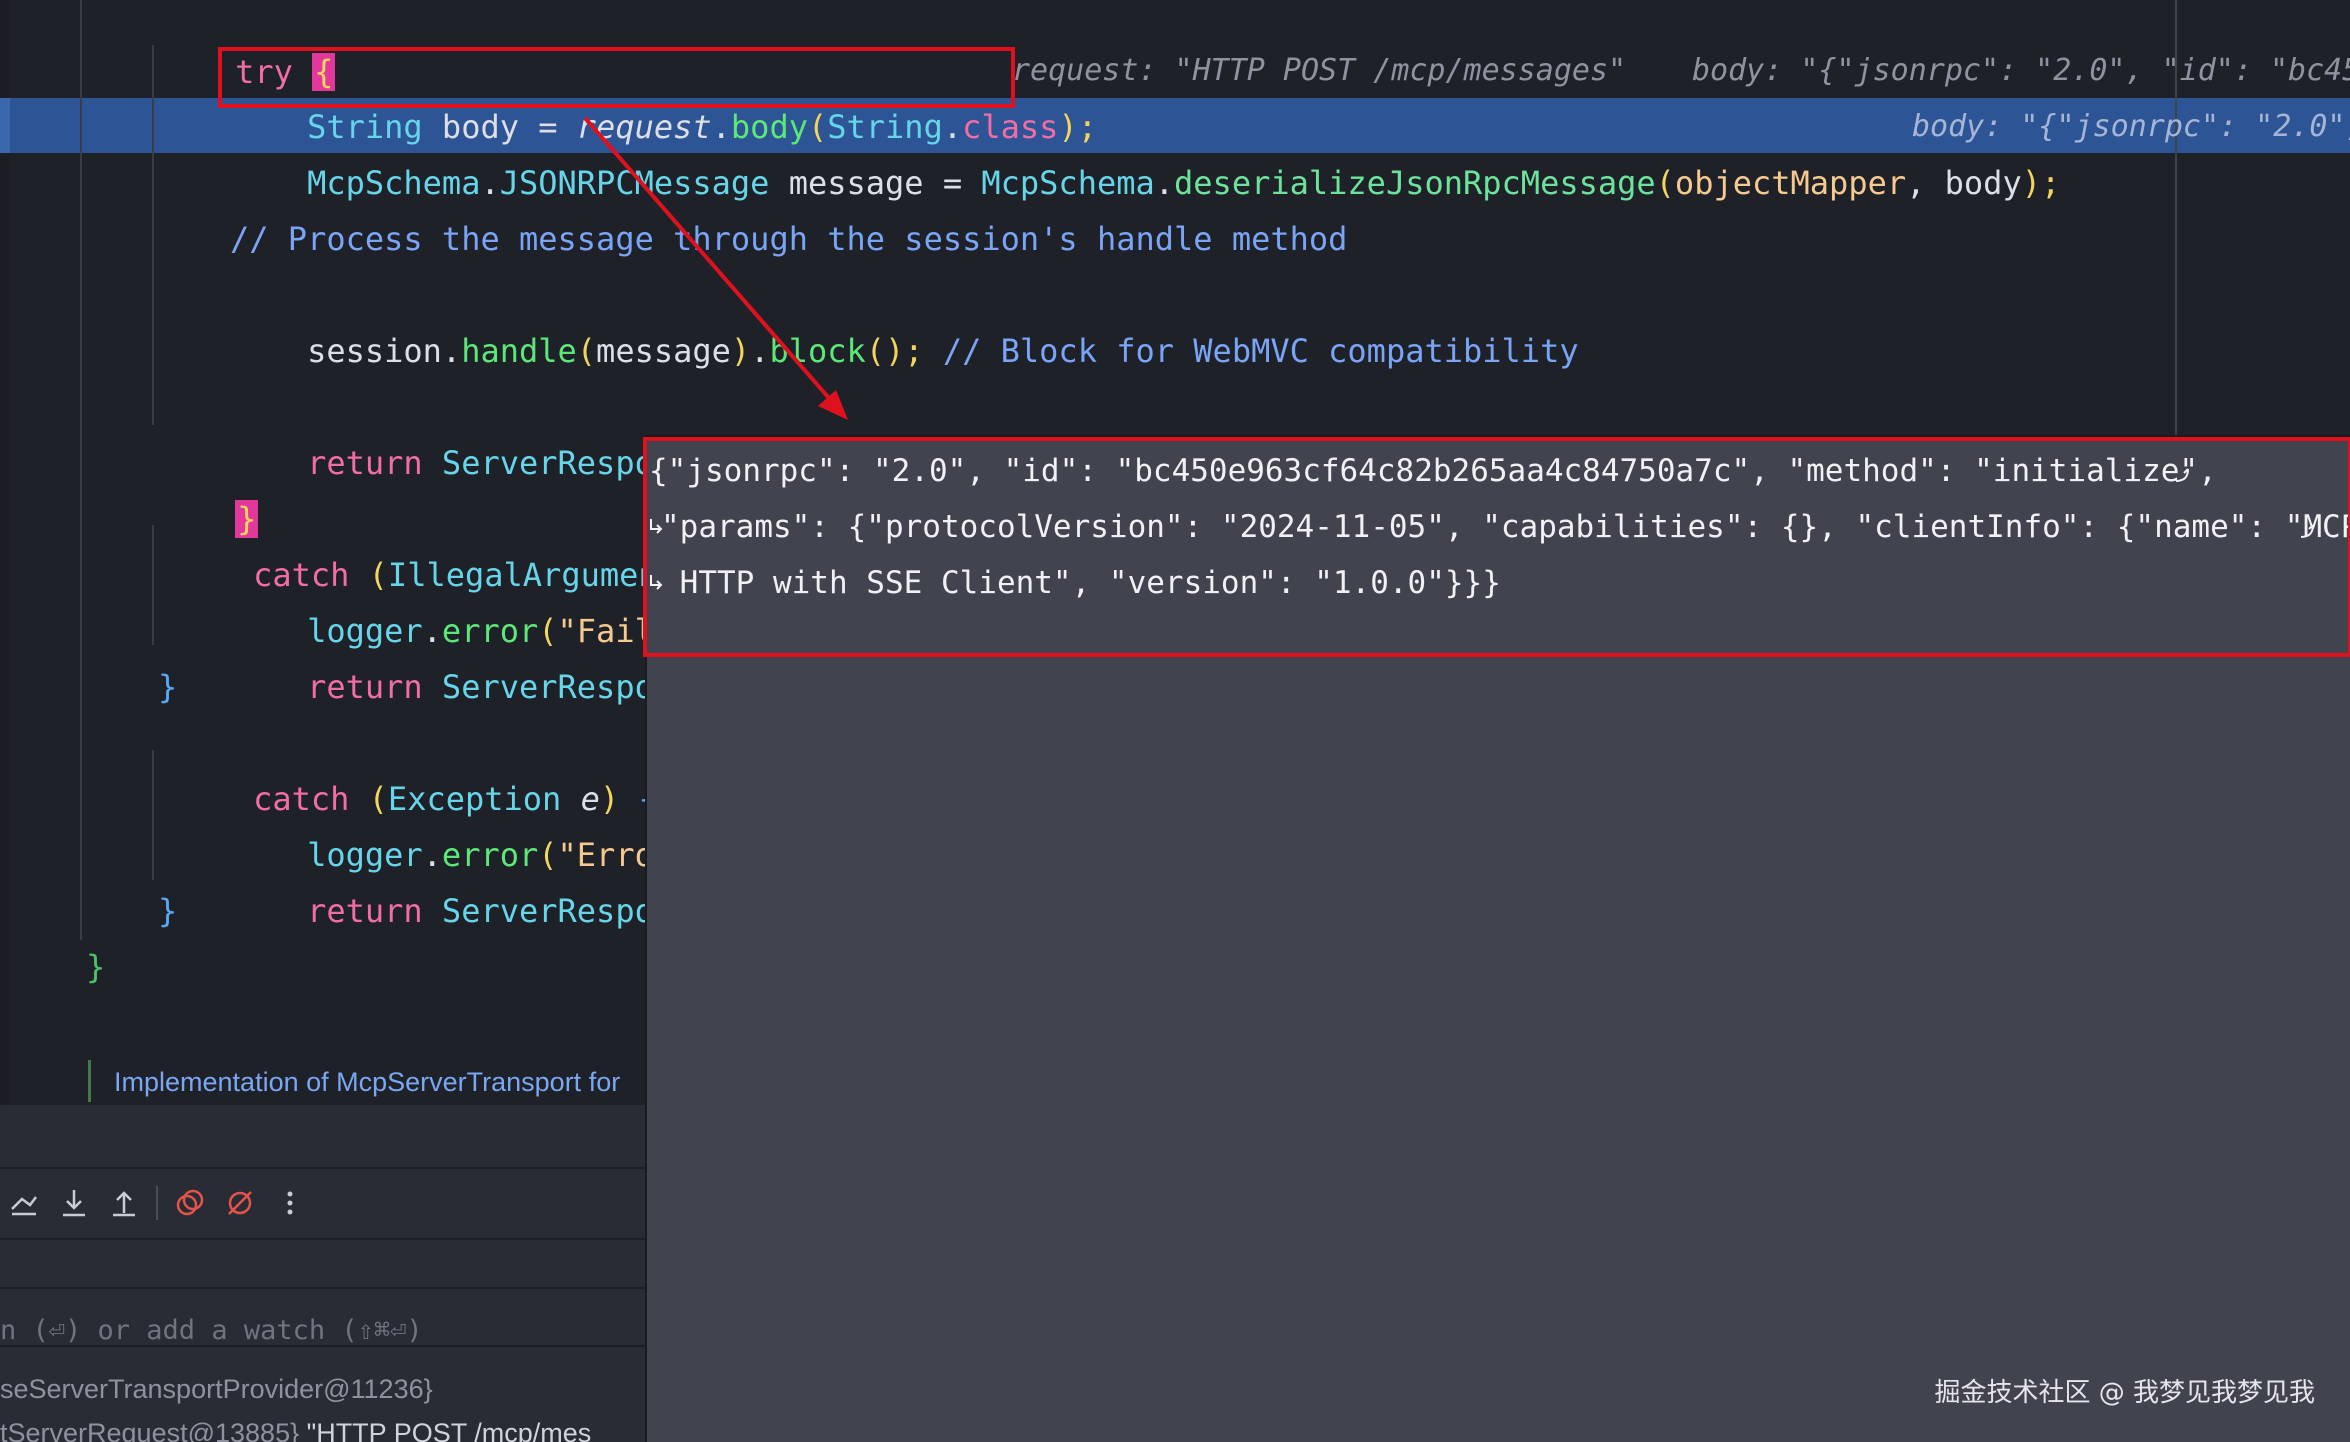 The image size is (2350, 1442). Describe the element at coordinates (605, 430) in the screenshot. I see `code-line-return-ok: return ServerResponse.ok().build();` at that location.